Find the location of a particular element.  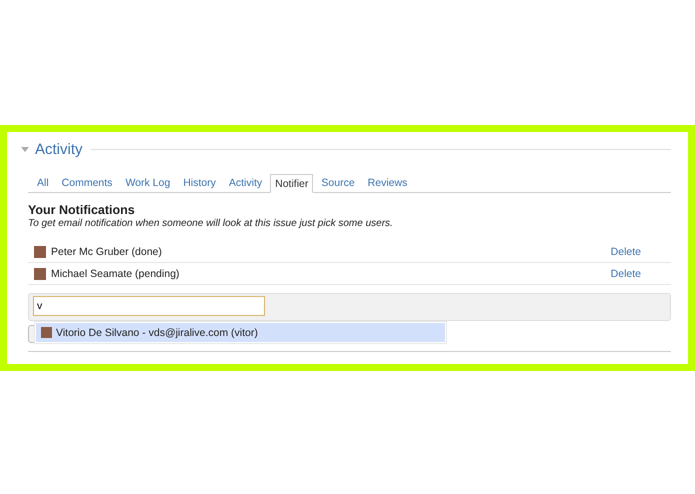

tab: Notifier is located at coordinates (292, 183).